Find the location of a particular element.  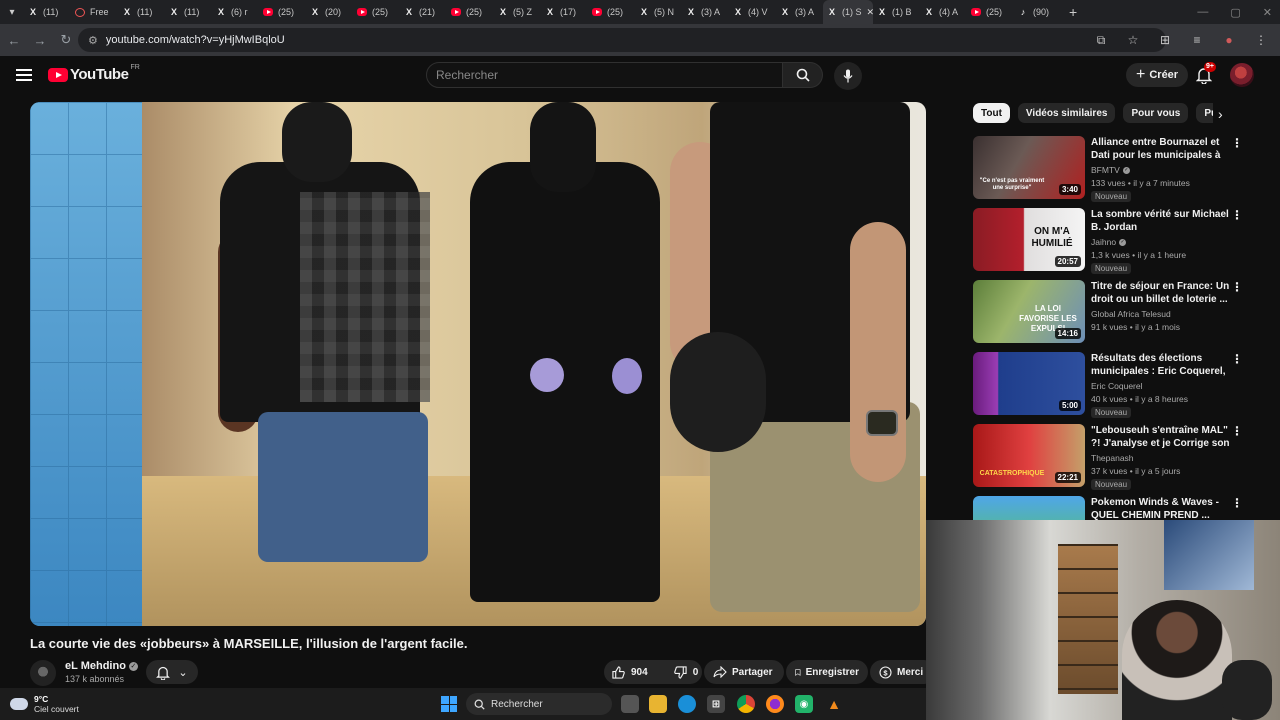

recommendation-title: La sombre vérité sur Michael B. Jordan is located at coordinates (1162, 221).